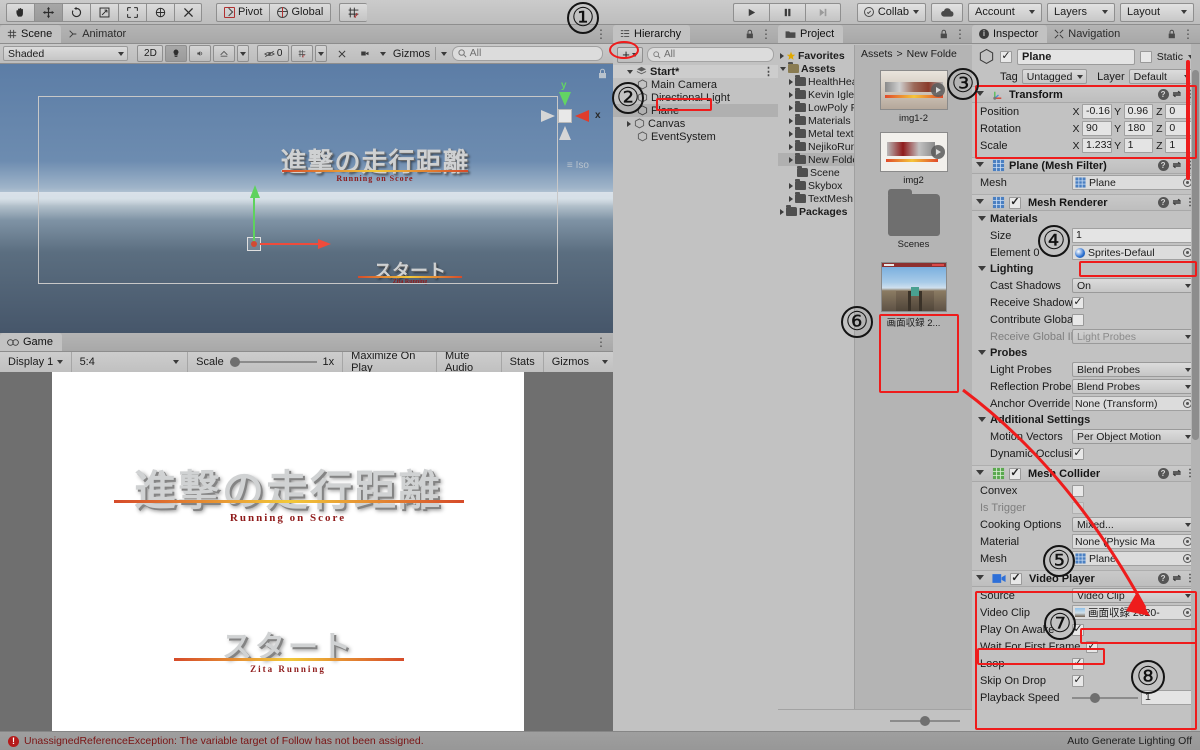 This screenshot has width=1200, height=750. I want to click on component-header-mesh-collider: ✓ Mesh Collider ? ⇌ ⋮, so click(1086, 473).